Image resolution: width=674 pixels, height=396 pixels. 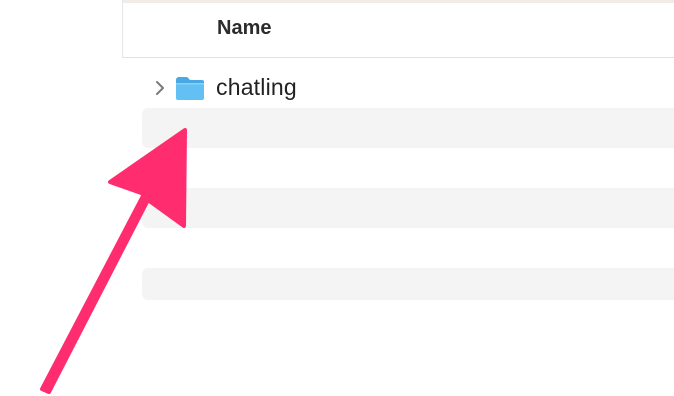 I want to click on folder-icon, so click(x=190, y=88).